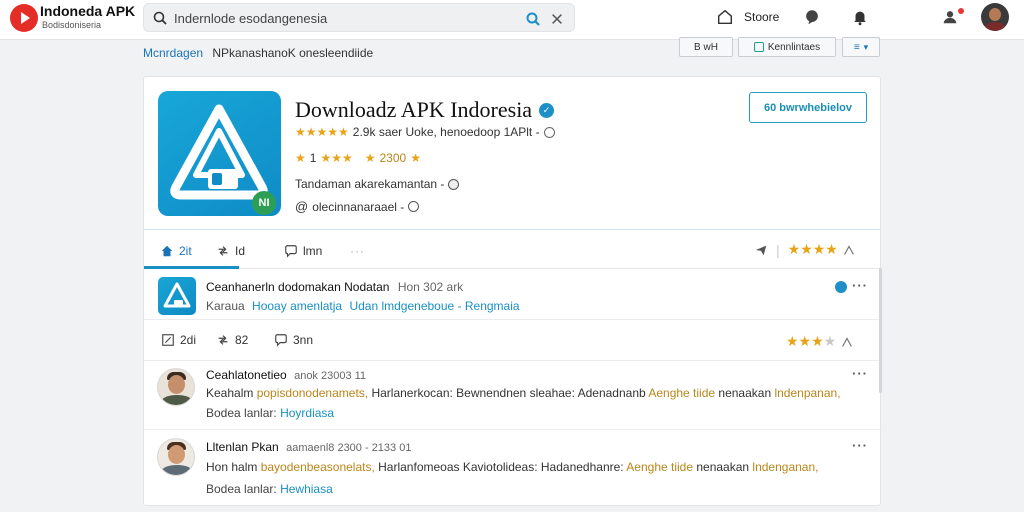 Image resolution: width=1024 pixels, height=512 pixels. I want to click on tab-more: ···, so click(357, 251).